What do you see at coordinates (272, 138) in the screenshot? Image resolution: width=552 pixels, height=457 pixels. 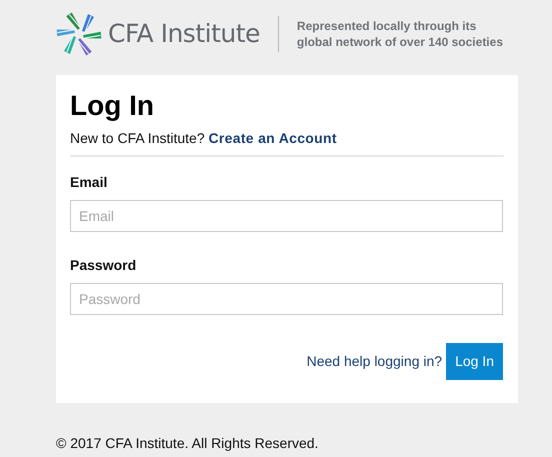 I see `create-account-link: Create an Account` at bounding box center [272, 138].